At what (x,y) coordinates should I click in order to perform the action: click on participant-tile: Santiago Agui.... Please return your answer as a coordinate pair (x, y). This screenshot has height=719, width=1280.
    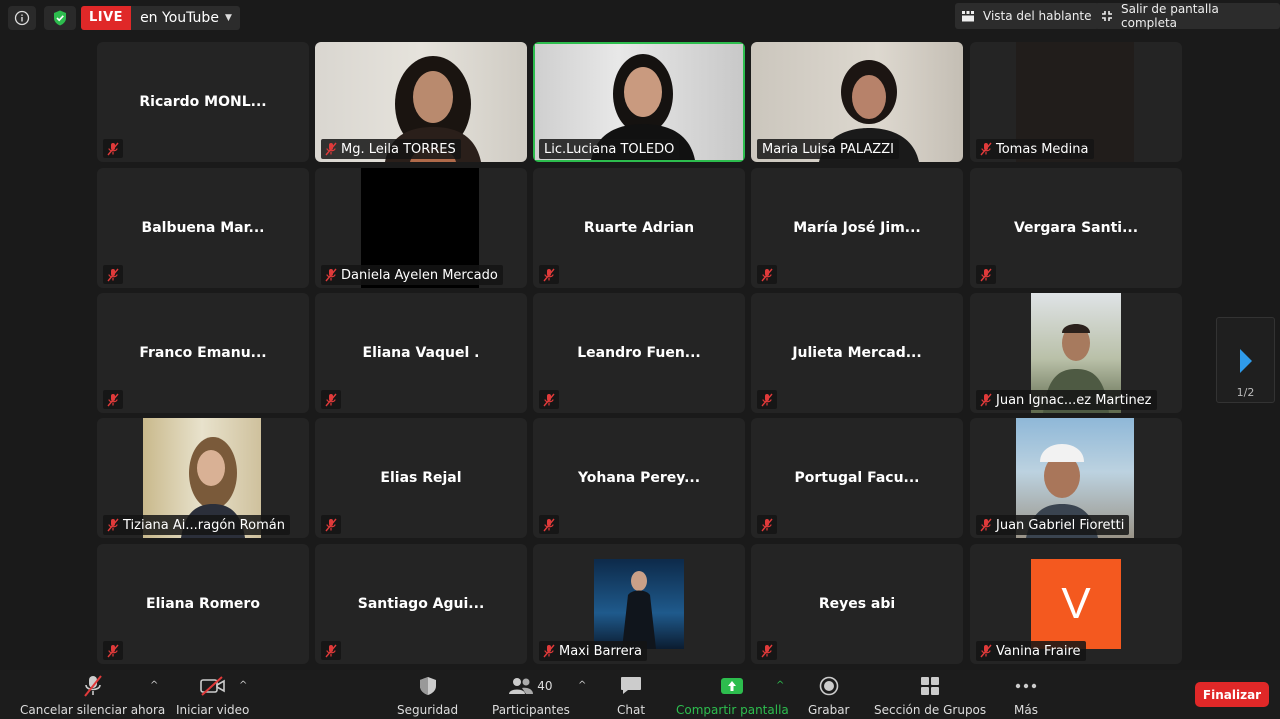
    Looking at the image, I should click on (421, 604).